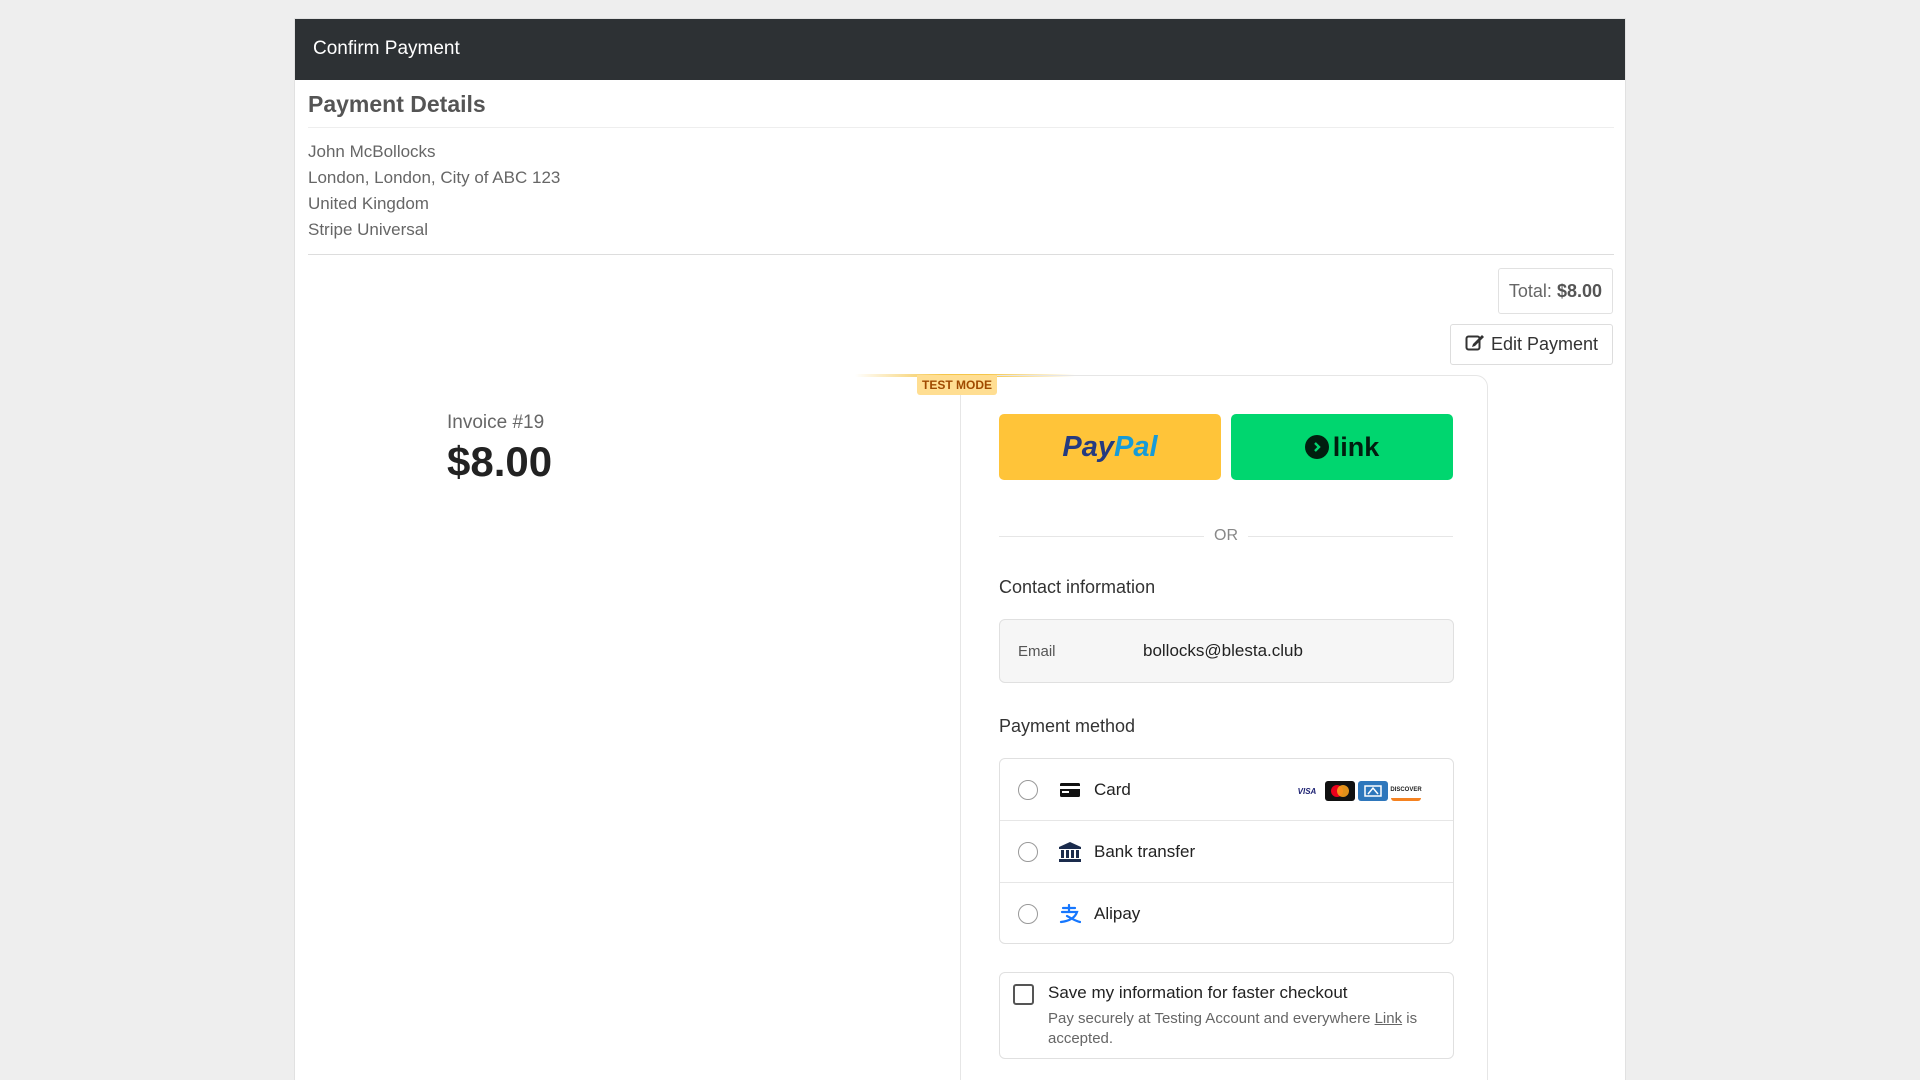 This screenshot has width=1920, height=1080. I want to click on save-info-checkbox, so click(1023, 994).